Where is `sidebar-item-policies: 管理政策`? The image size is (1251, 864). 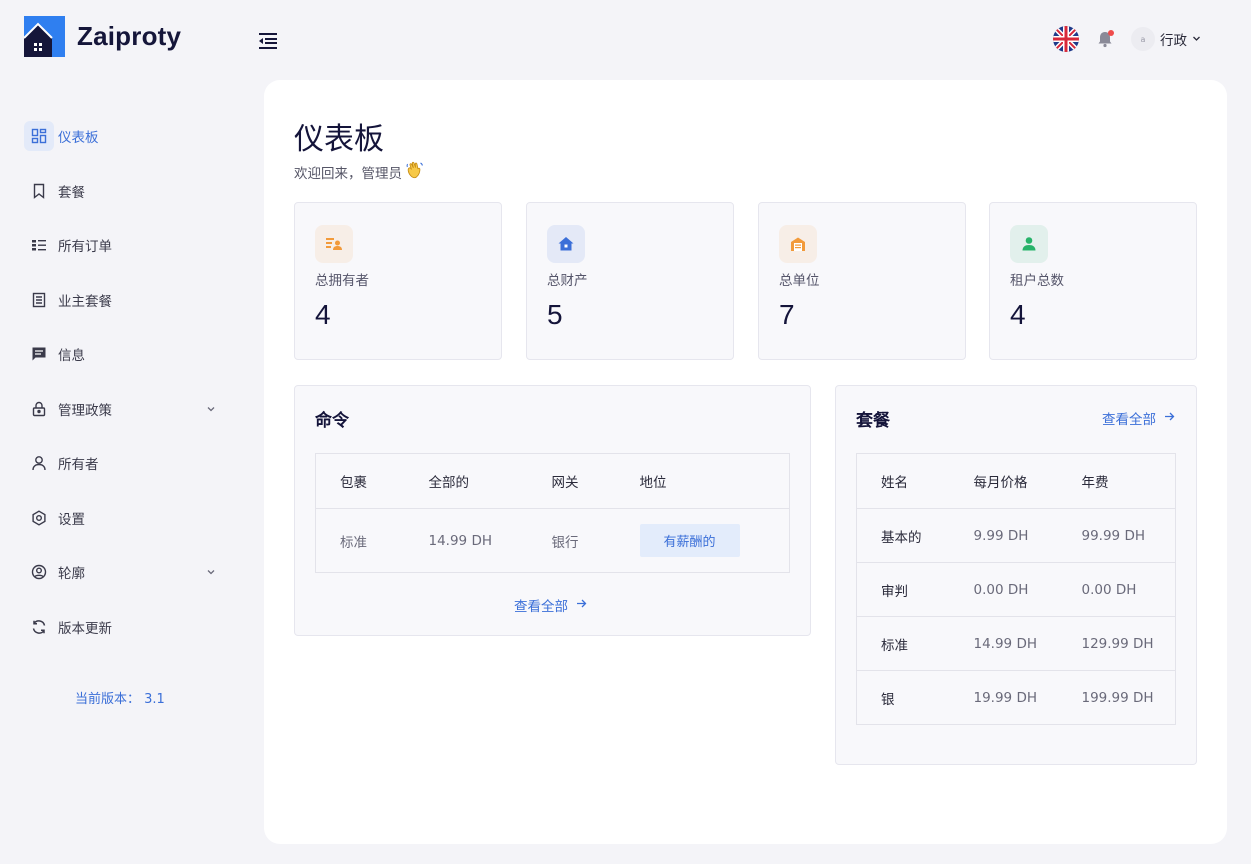 sidebar-item-policies: 管理政策 is located at coordinates (124, 409).